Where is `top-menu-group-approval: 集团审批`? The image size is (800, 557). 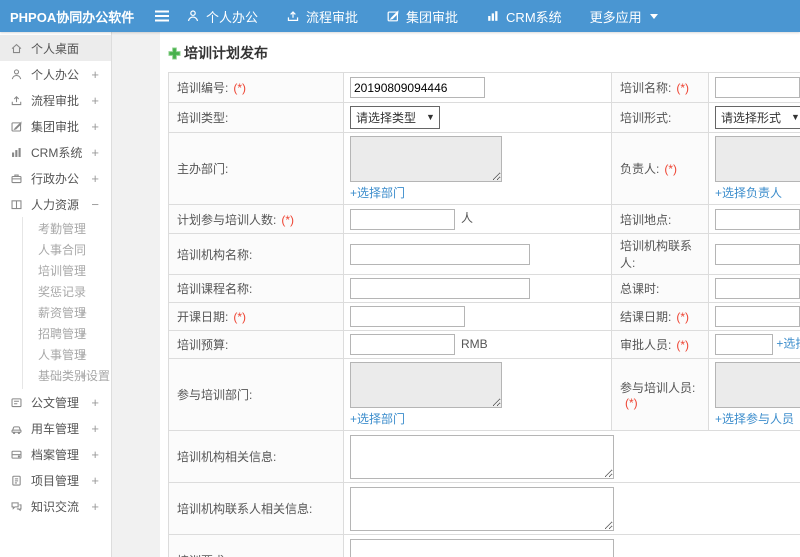
top-menu-group-approval: 集团审批 is located at coordinates (422, 16).